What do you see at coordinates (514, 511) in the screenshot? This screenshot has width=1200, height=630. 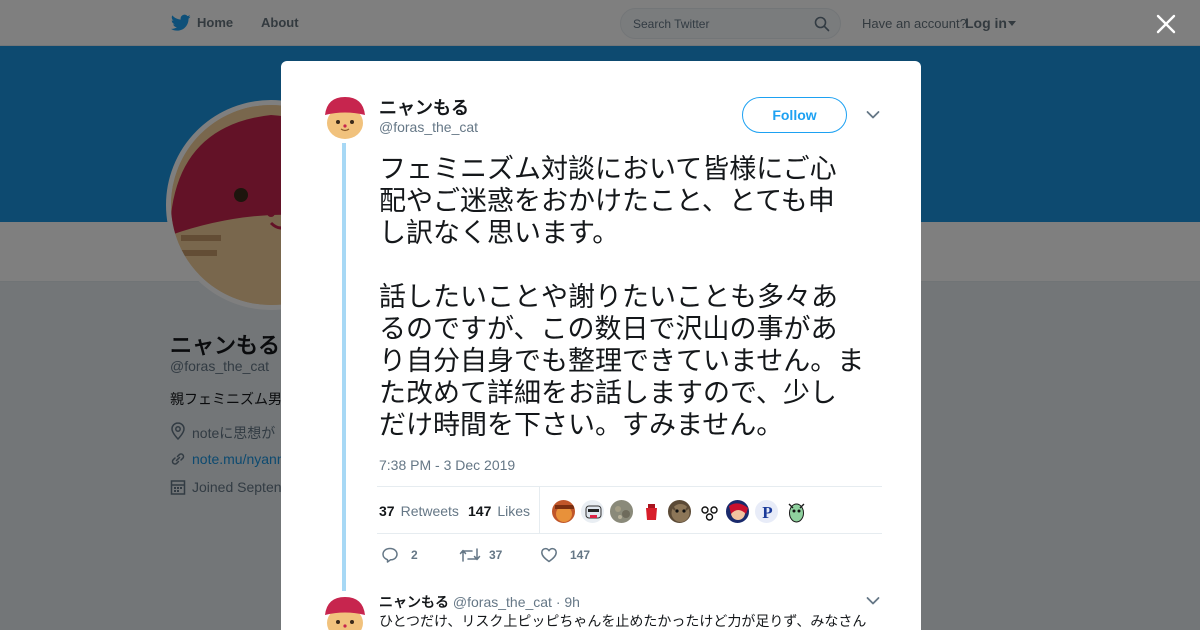 I see `likes-label: Likes` at bounding box center [514, 511].